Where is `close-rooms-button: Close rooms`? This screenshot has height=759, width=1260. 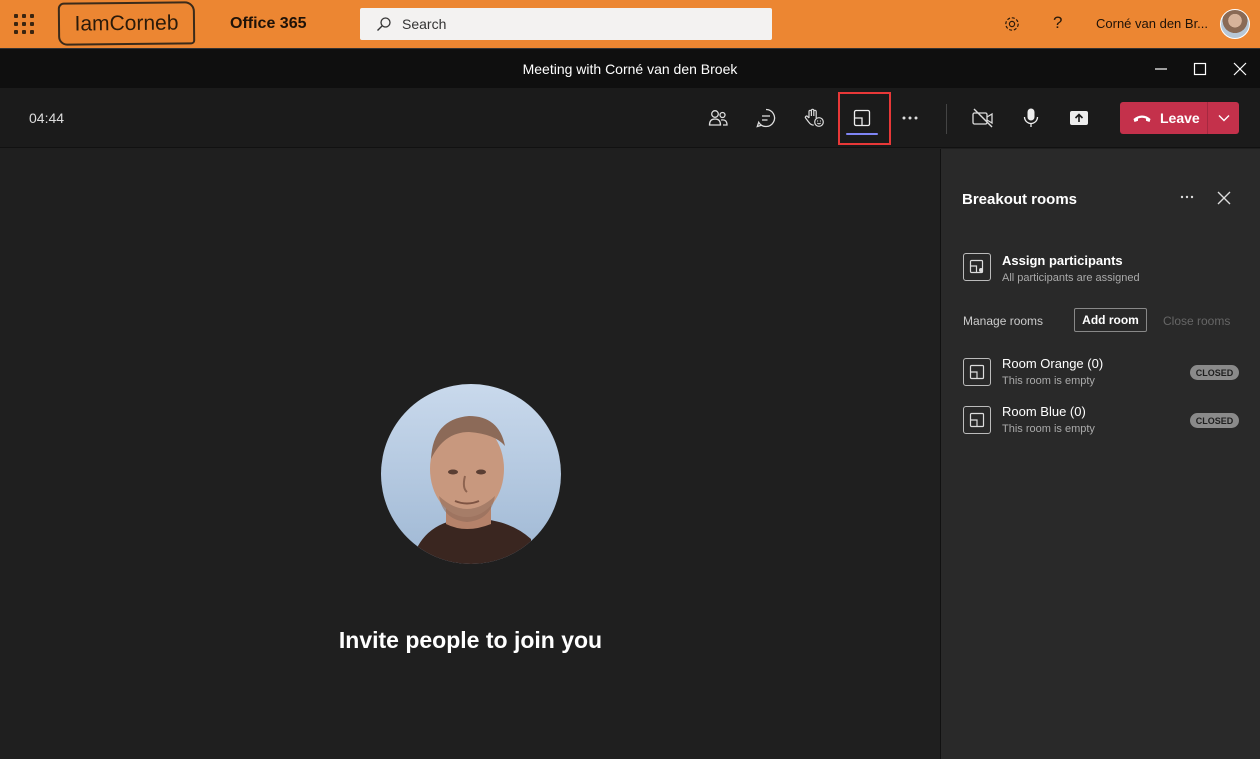 close-rooms-button: Close rooms is located at coordinates (1197, 321).